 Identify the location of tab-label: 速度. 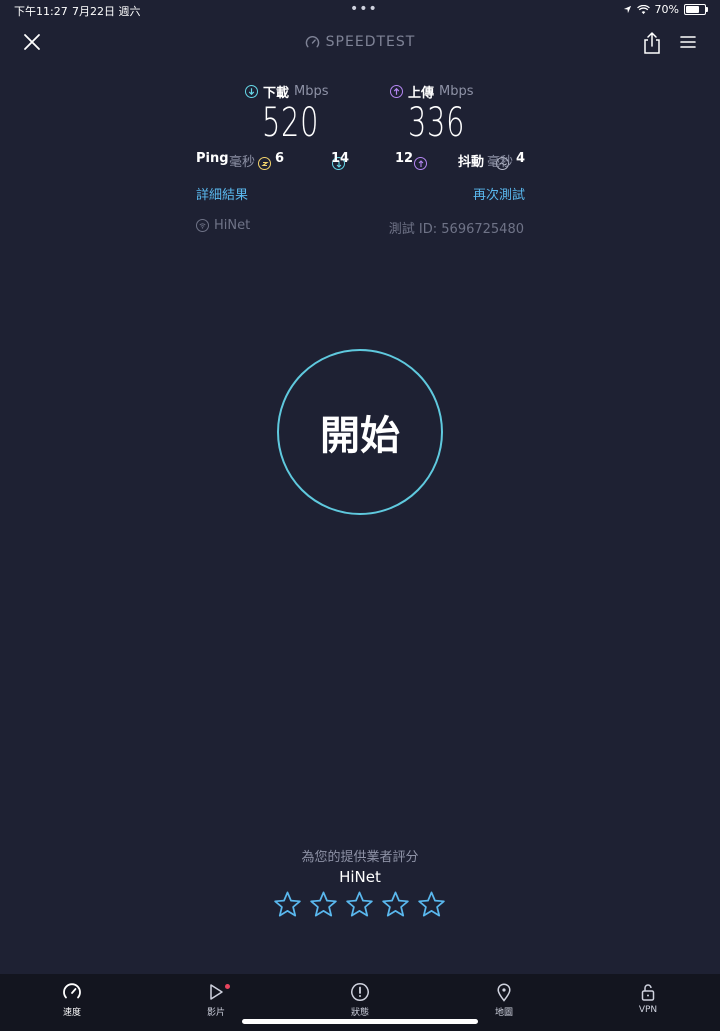
(71, 1013).